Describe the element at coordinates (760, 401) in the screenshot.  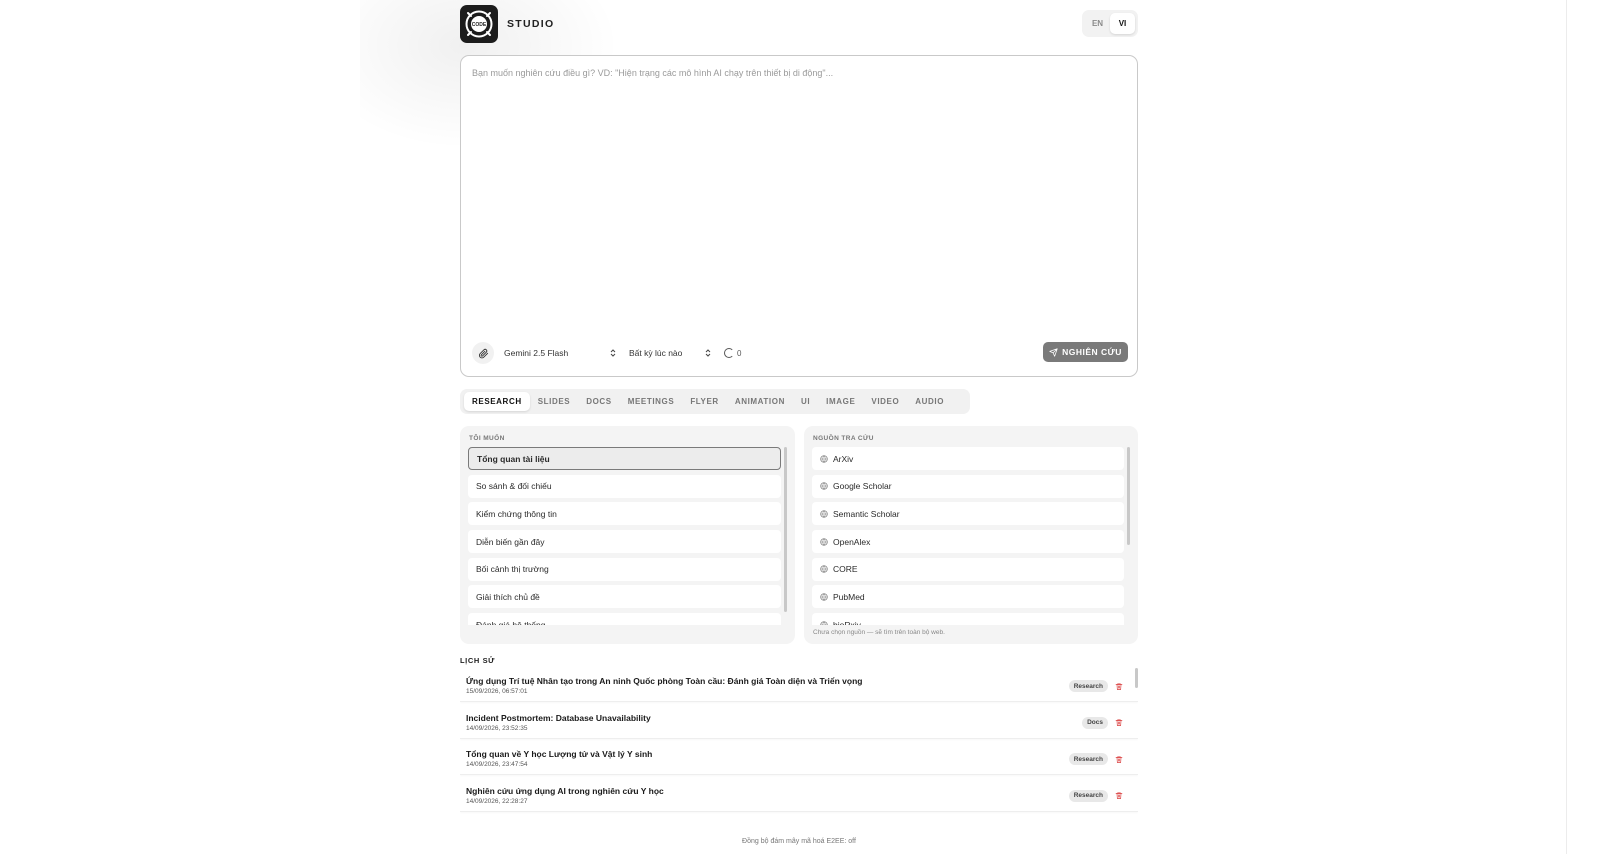
I see `tab-animation: ANIMATION` at that location.